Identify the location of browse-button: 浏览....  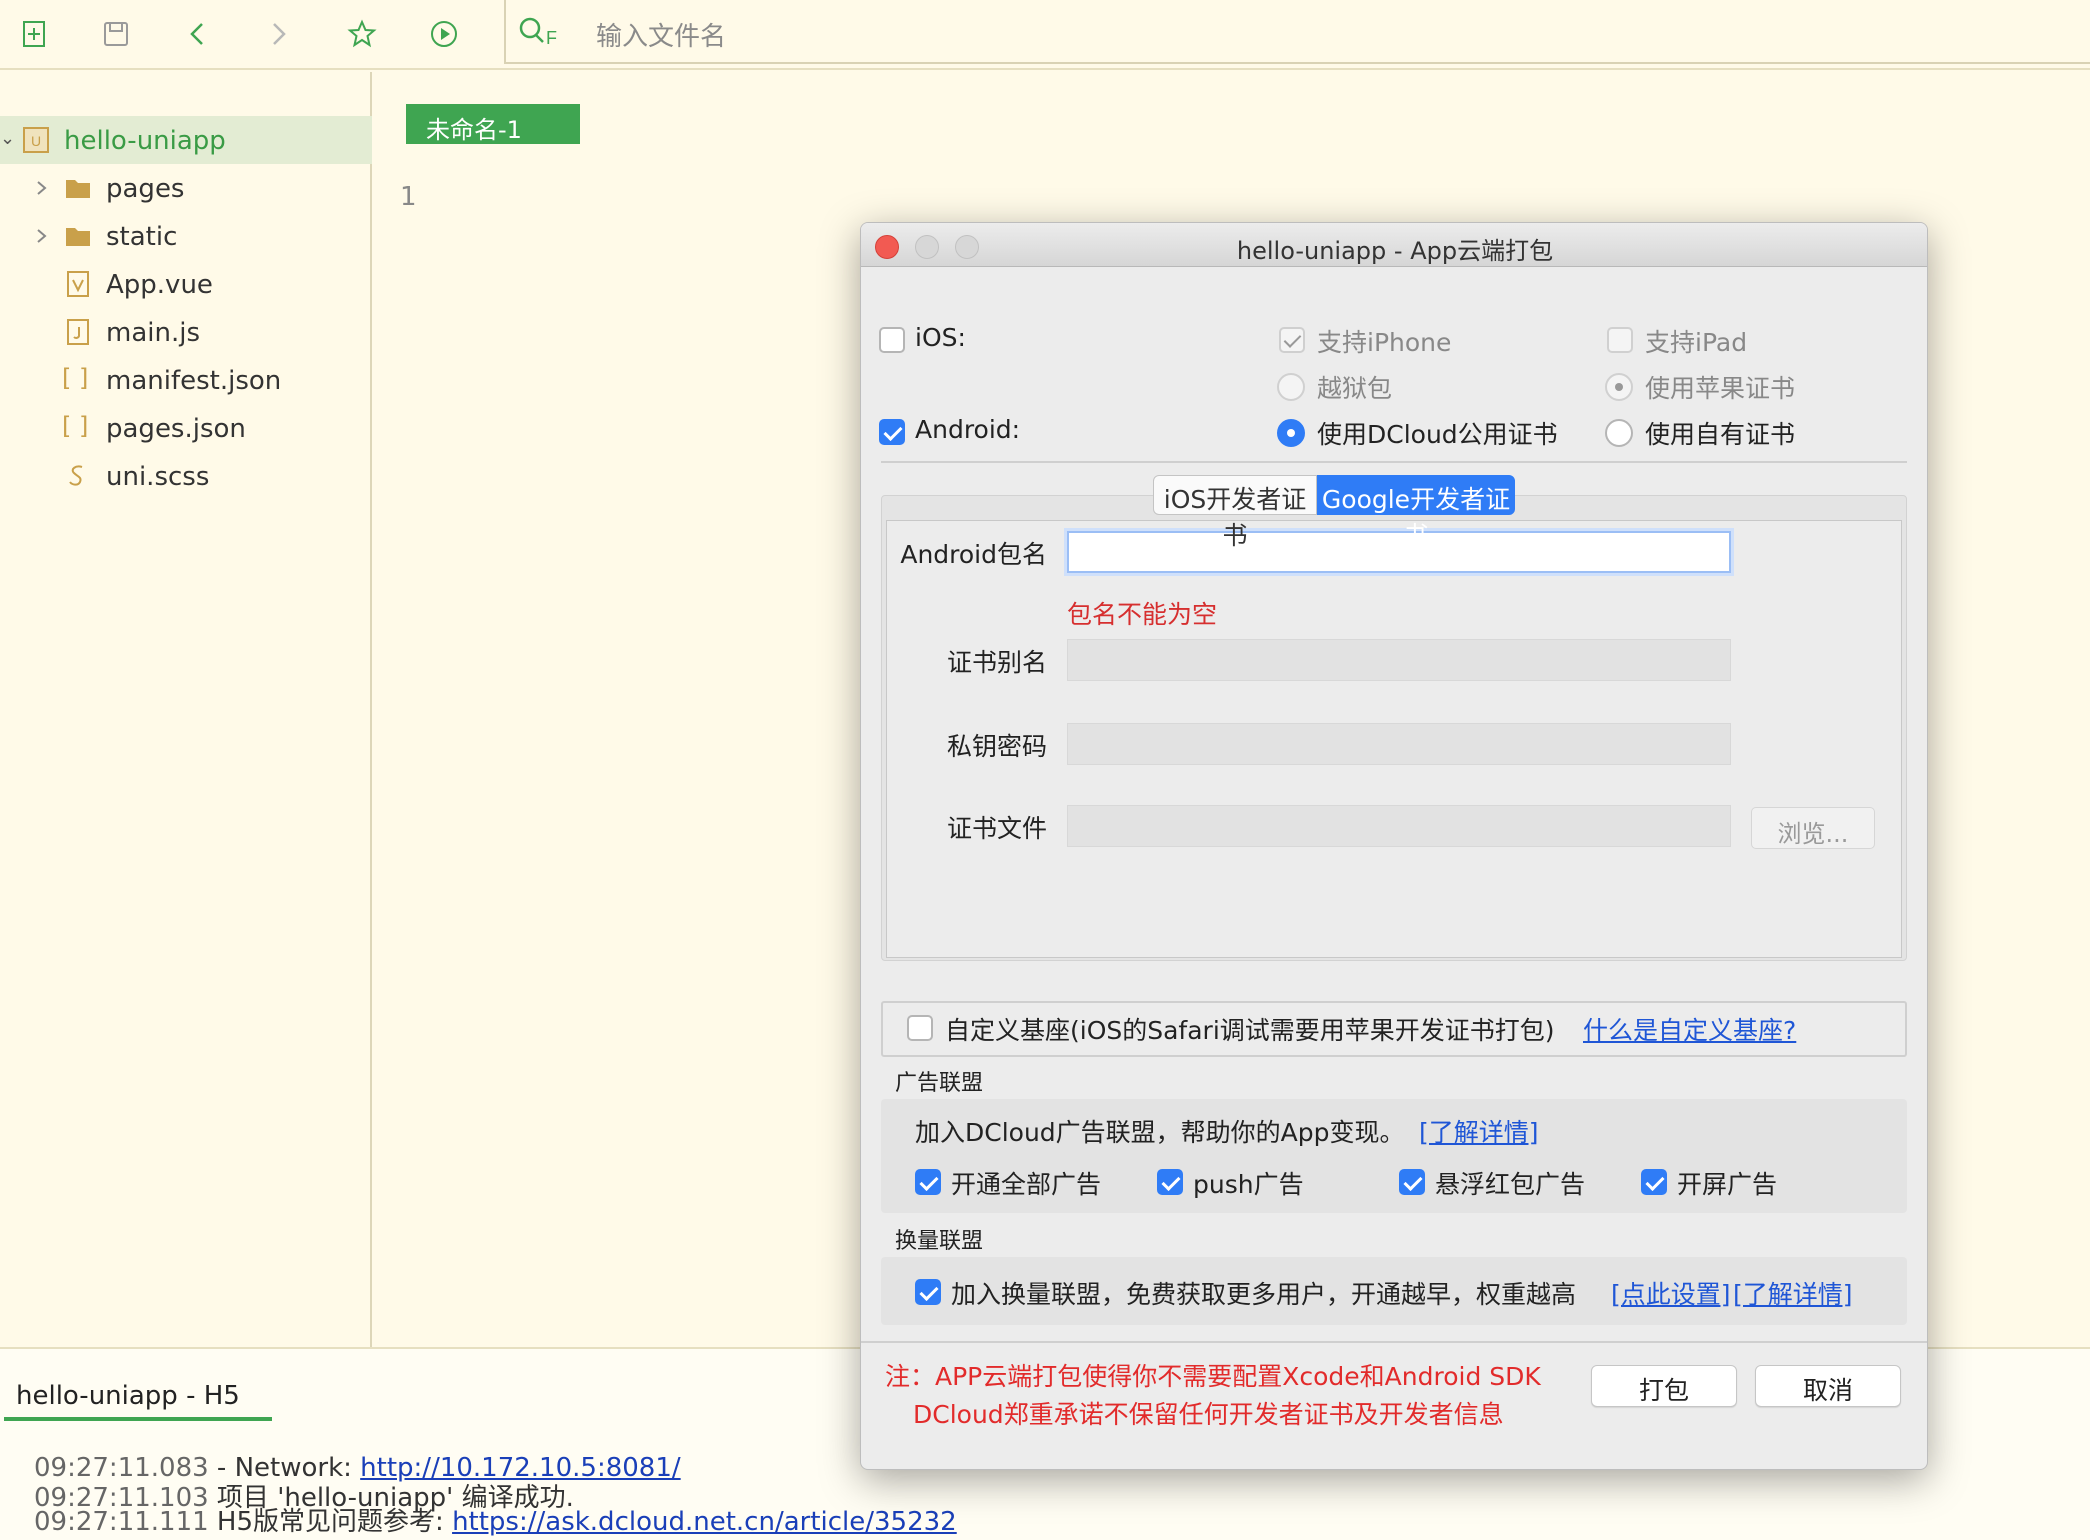
(1813, 828).